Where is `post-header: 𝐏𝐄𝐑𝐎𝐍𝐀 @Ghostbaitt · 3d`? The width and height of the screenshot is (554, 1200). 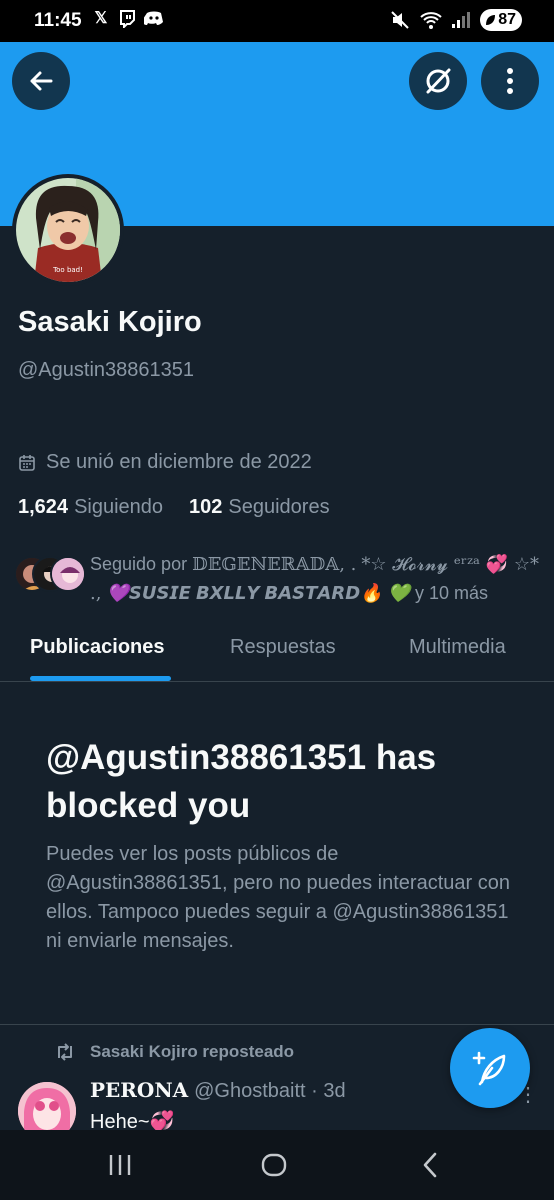 post-header: 𝐏𝐄𝐑𝐎𝐍𝐀 @Ghostbaitt · 3d is located at coordinates (218, 1090).